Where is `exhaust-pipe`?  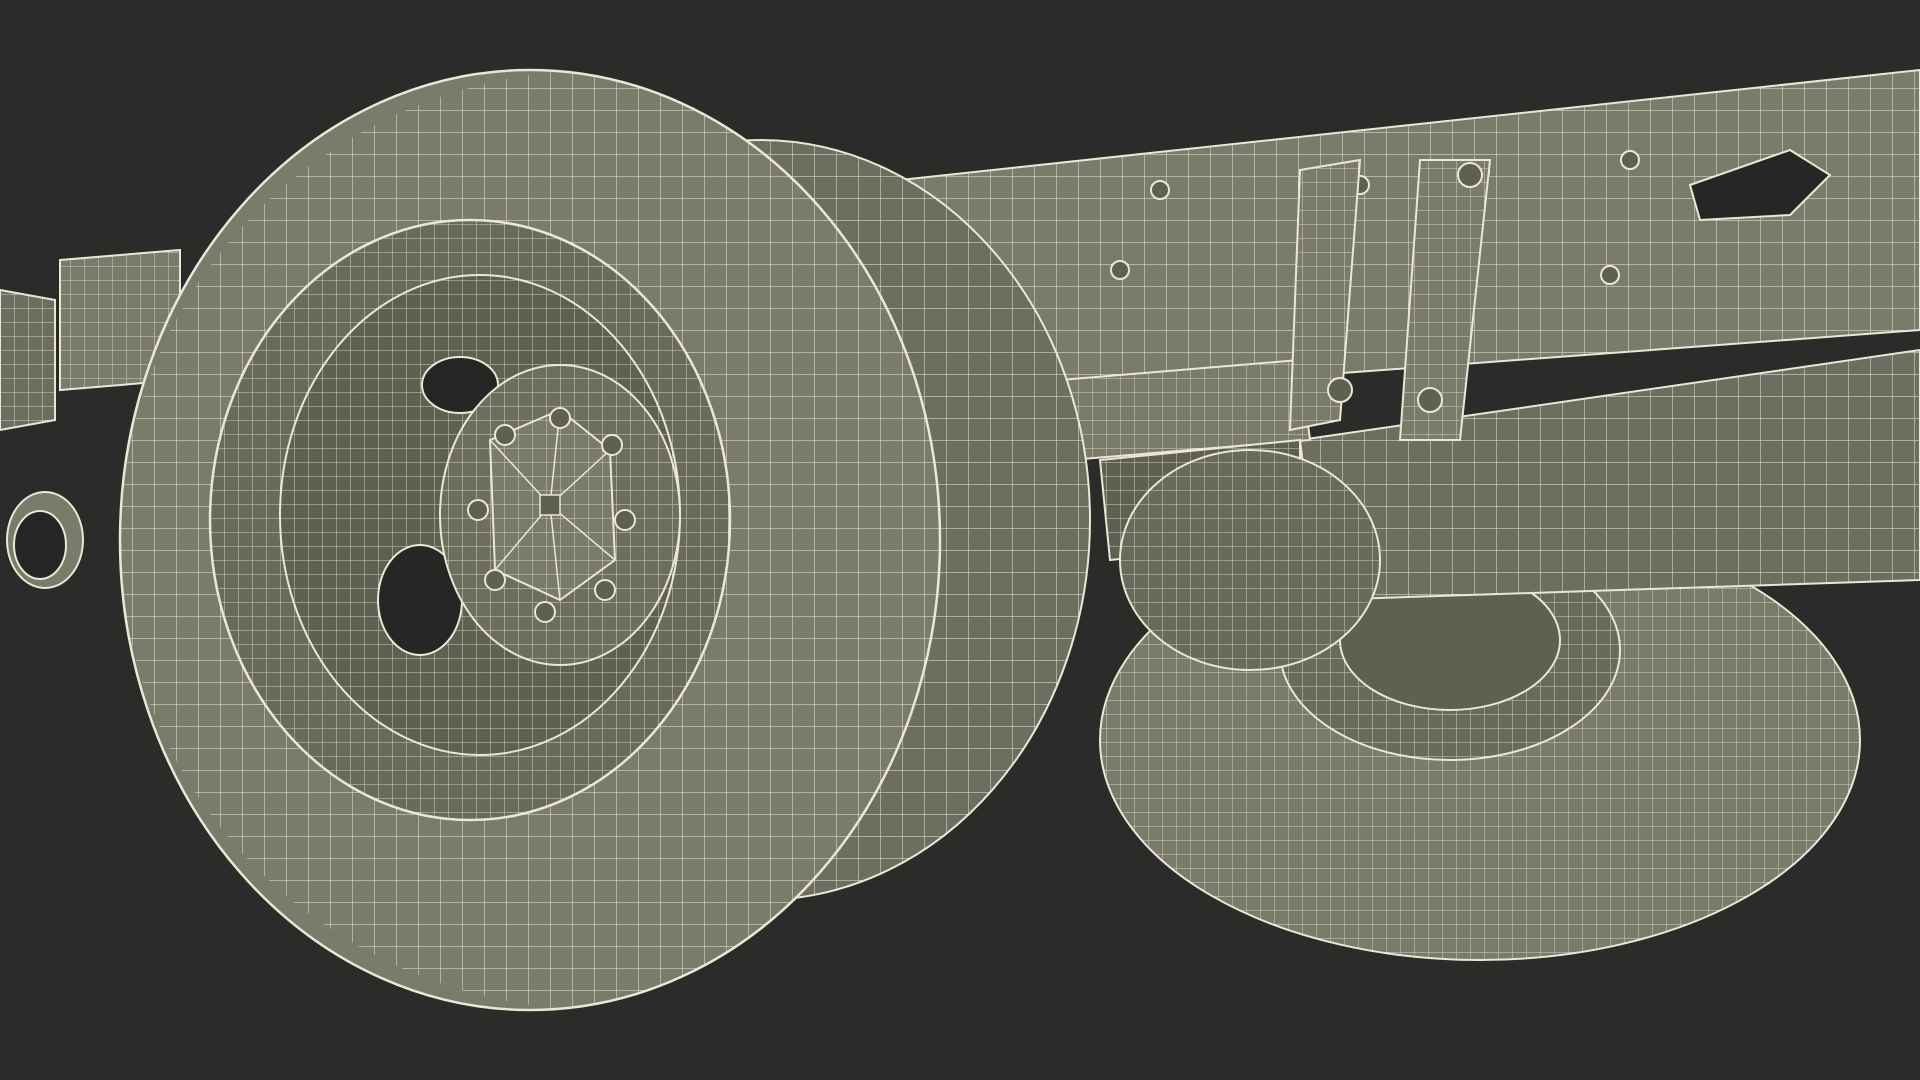 exhaust-pipe is located at coordinates (45, 540).